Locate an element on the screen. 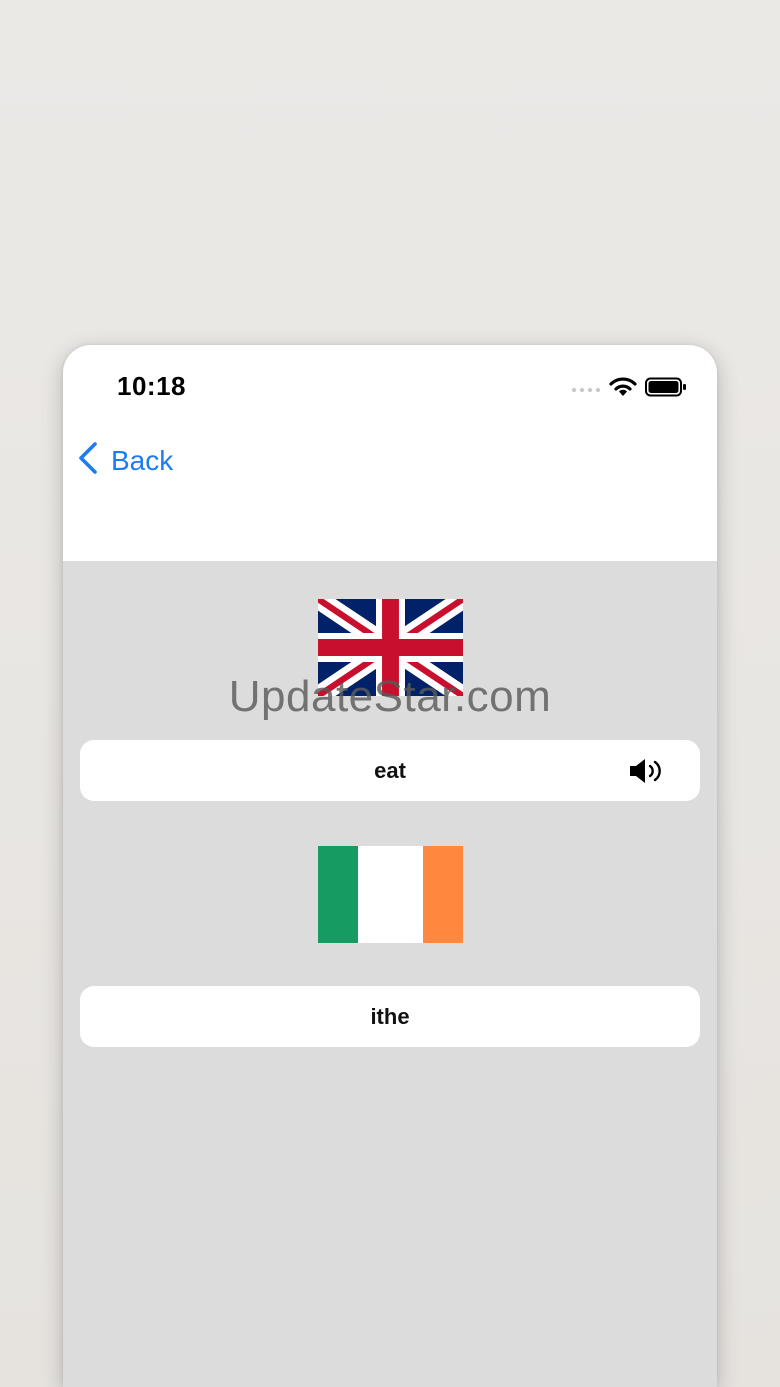  navigation-header: 10:18 Back is located at coordinates (390, 453).